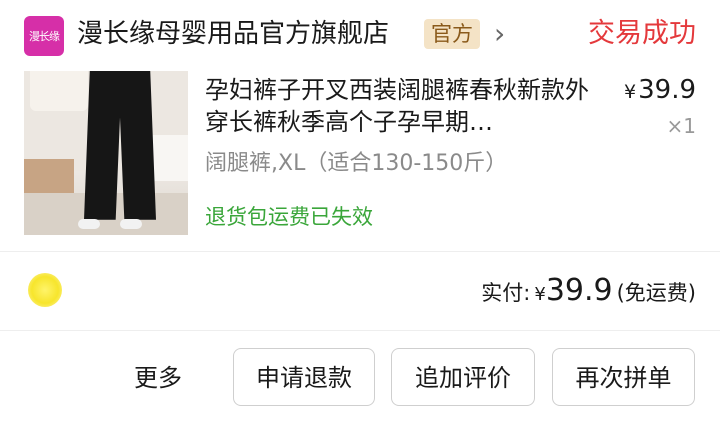 This screenshot has width=720, height=429. I want to click on image-lamp, so click(59, 91).